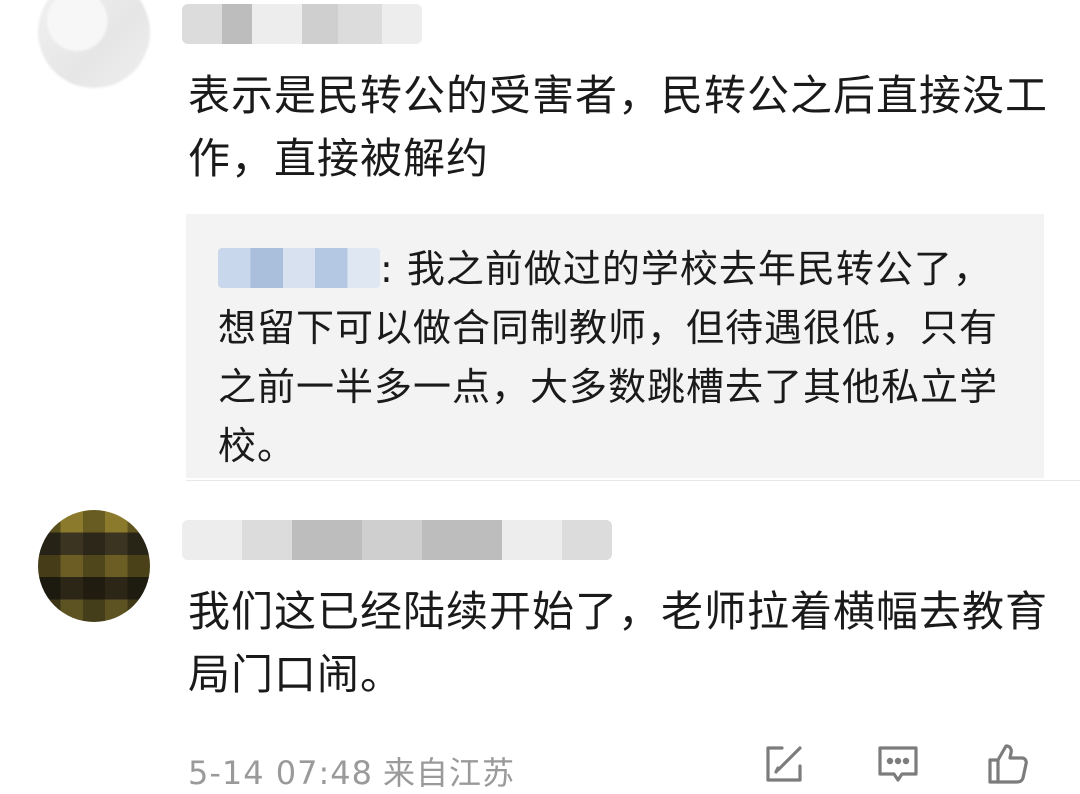 The height and width of the screenshot is (794, 1080). I want to click on comment-text: 我们这已经陆续开始了，老师拉着横幅去教育局门口闹。, so click(618, 643).